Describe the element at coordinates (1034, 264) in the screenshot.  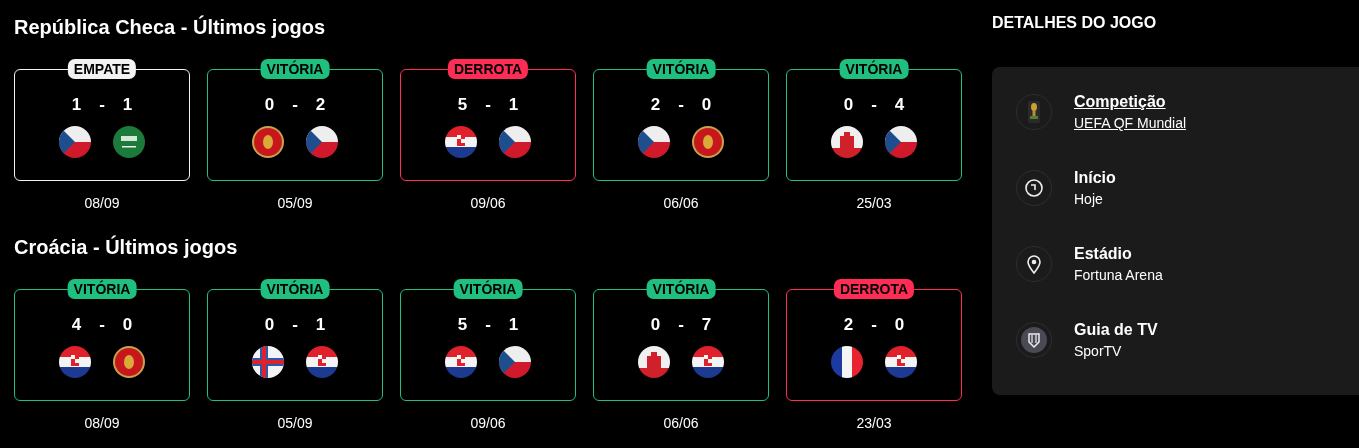
I see `location-pin-icon` at that location.